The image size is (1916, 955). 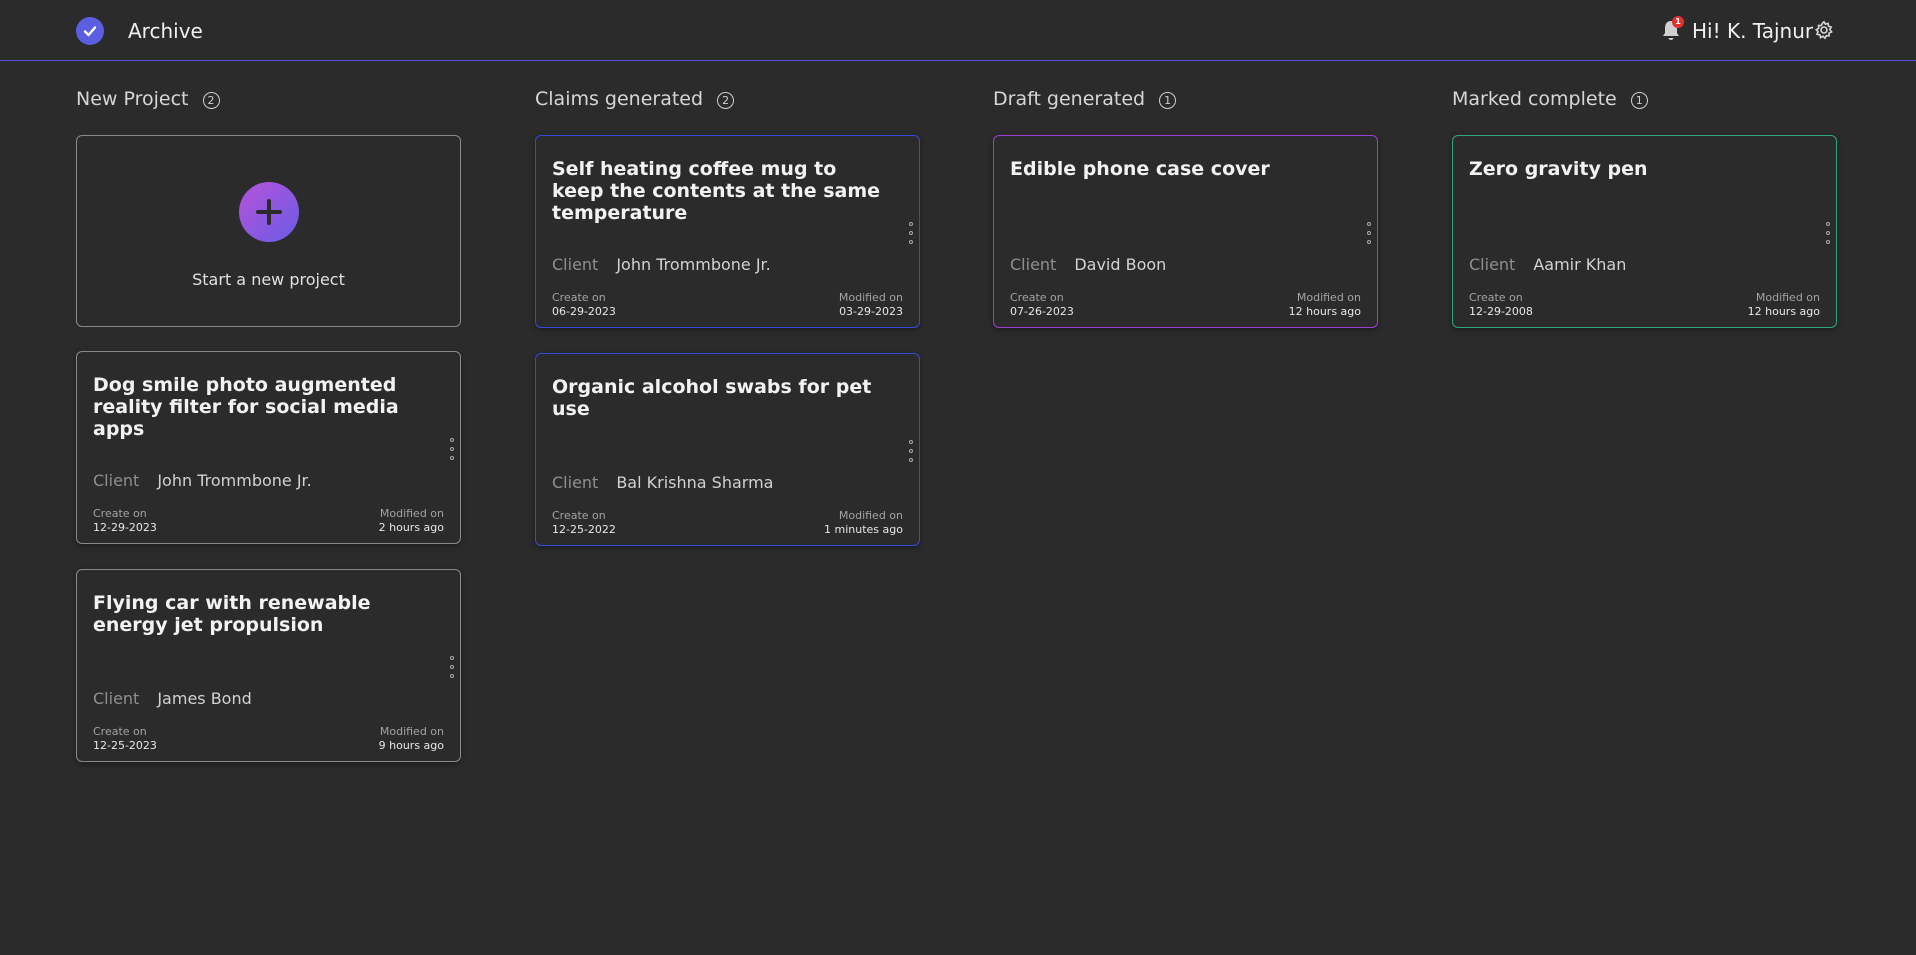 I want to click on created-date: Create on 12-29-2008, so click(x=1501, y=305).